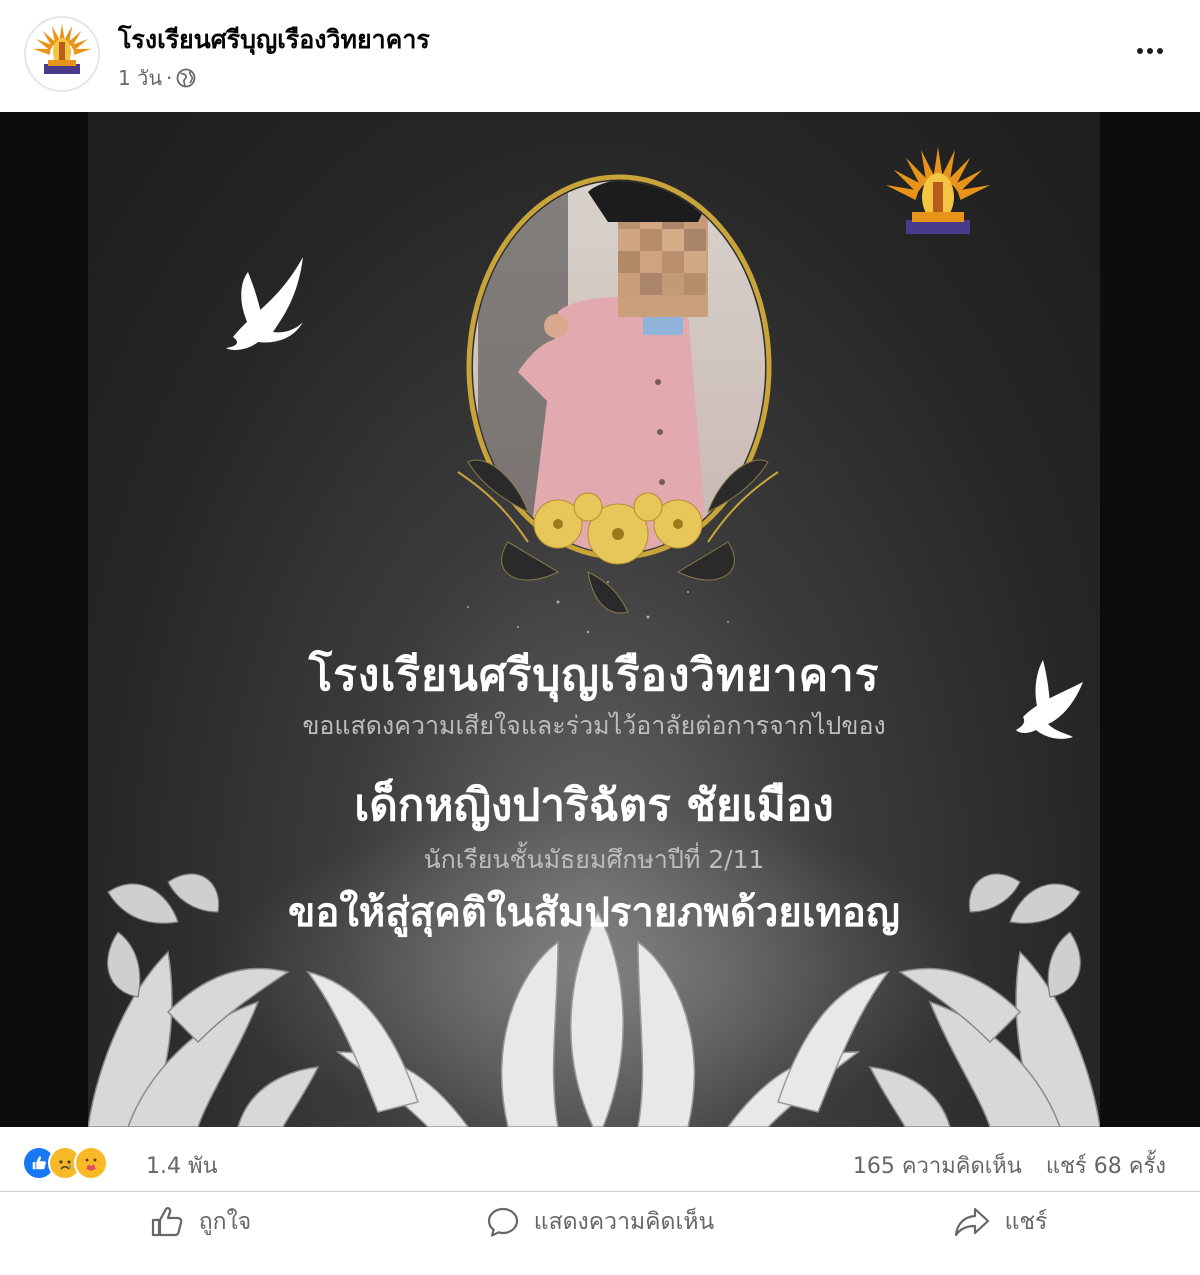  I want to click on reaction-count: 1.4 พัน, so click(182, 1165).